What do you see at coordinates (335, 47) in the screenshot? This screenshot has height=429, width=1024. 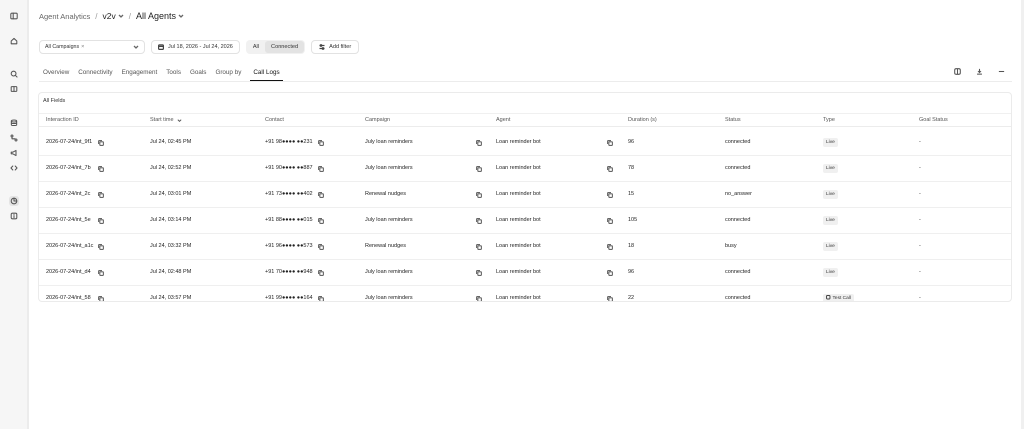 I see `add-filter-button: Add filter` at bounding box center [335, 47].